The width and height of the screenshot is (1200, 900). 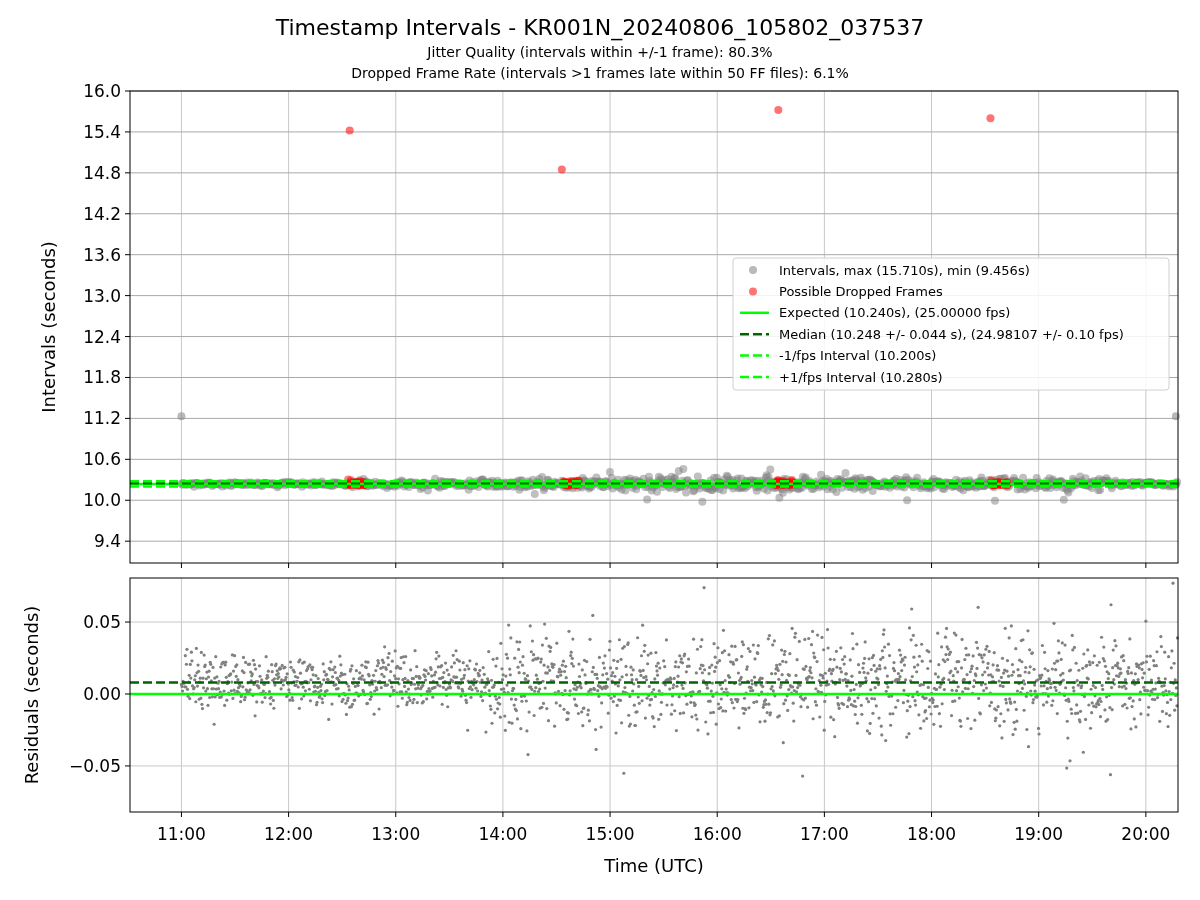 What do you see at coordinates (654, 865) in the screenshot?
I see `axis-label: Time (UTC)` at bounding box center [654, 865].